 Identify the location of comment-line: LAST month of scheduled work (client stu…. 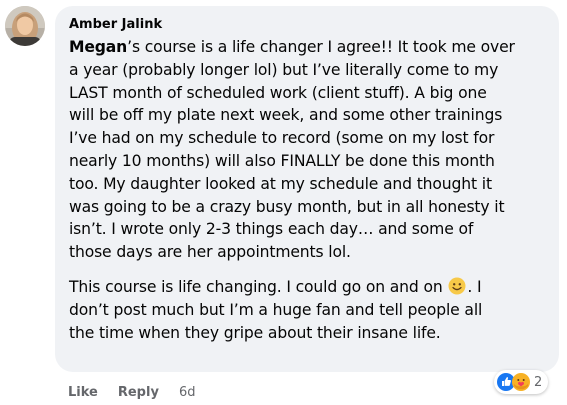
(278, 92).